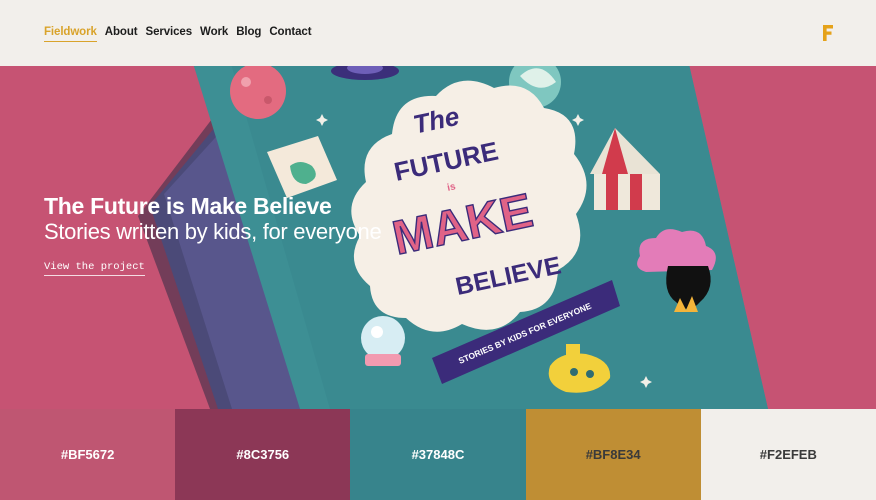  What do you see at coordinates (290, 34) in the screenshot?
I see `nav-item-contact: Contact` at bounding box center [290, 34].